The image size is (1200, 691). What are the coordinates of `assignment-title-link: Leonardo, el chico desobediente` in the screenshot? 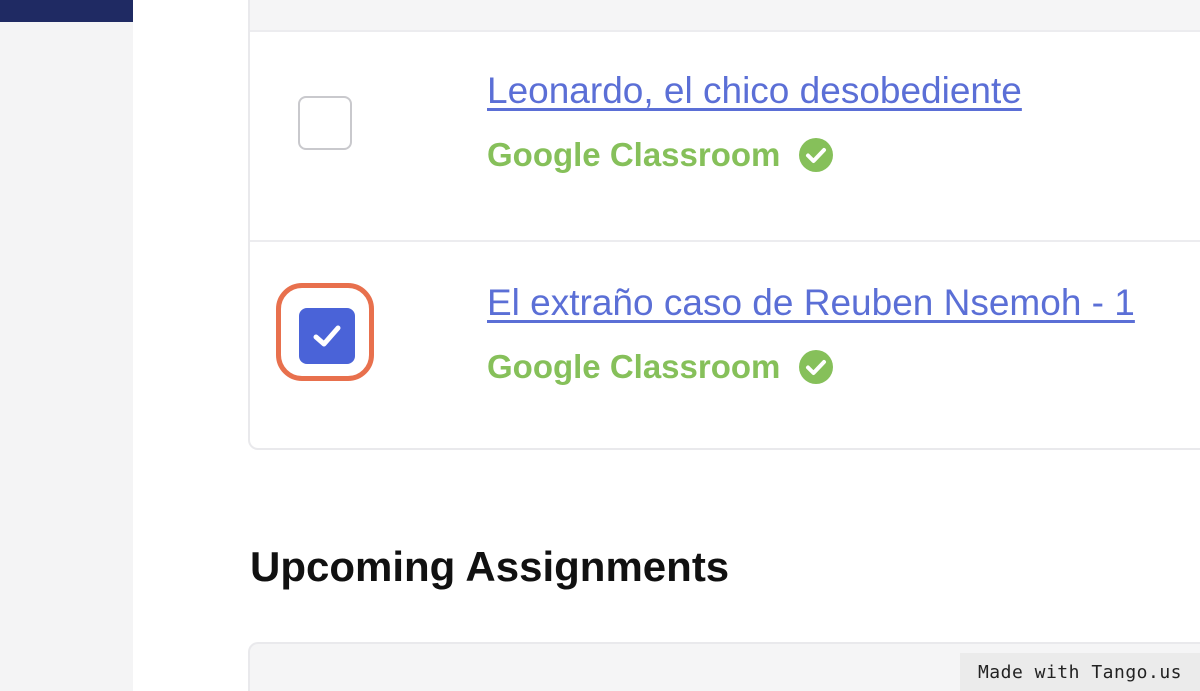 It's located at (754, 91).